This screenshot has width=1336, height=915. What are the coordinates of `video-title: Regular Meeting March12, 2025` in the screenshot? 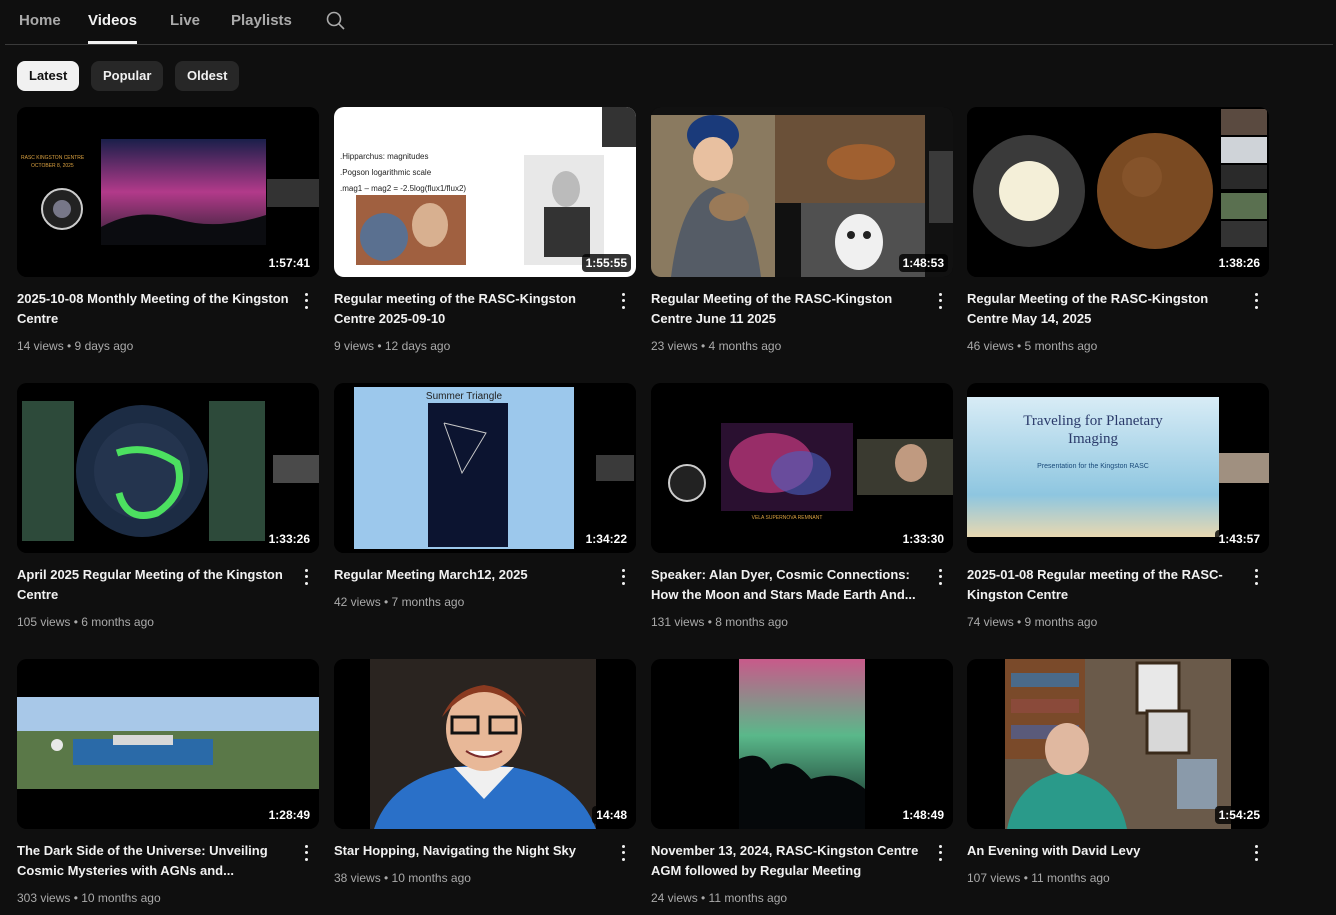 It's located at (470, 575).